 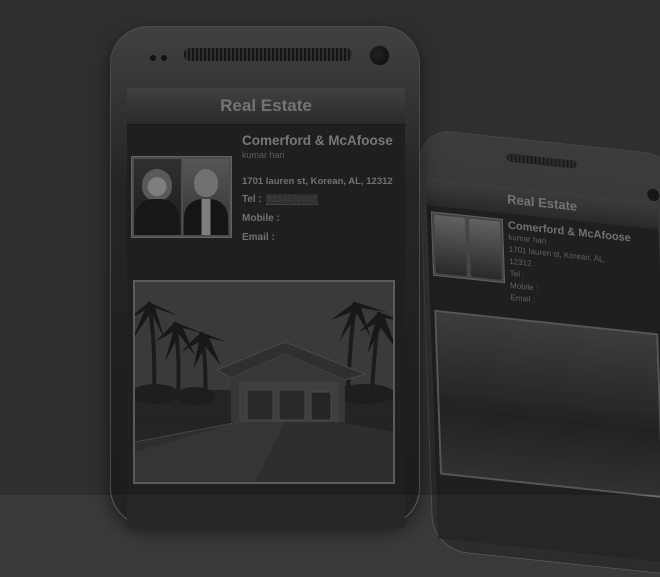 I want to click on agent-photo-man, so click(x=205, y=197).